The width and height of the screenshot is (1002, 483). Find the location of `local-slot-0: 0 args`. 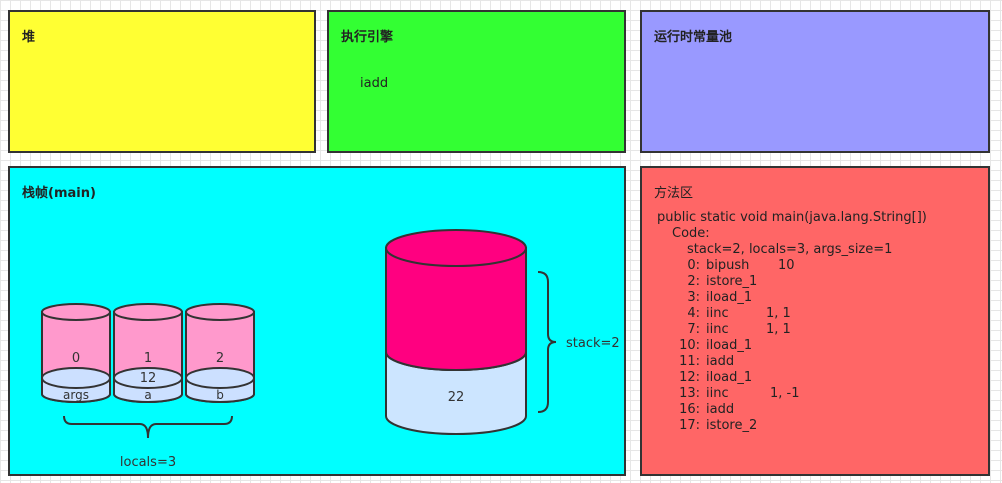

local-slot-0: 0 args is located at coordinates (76, 353).